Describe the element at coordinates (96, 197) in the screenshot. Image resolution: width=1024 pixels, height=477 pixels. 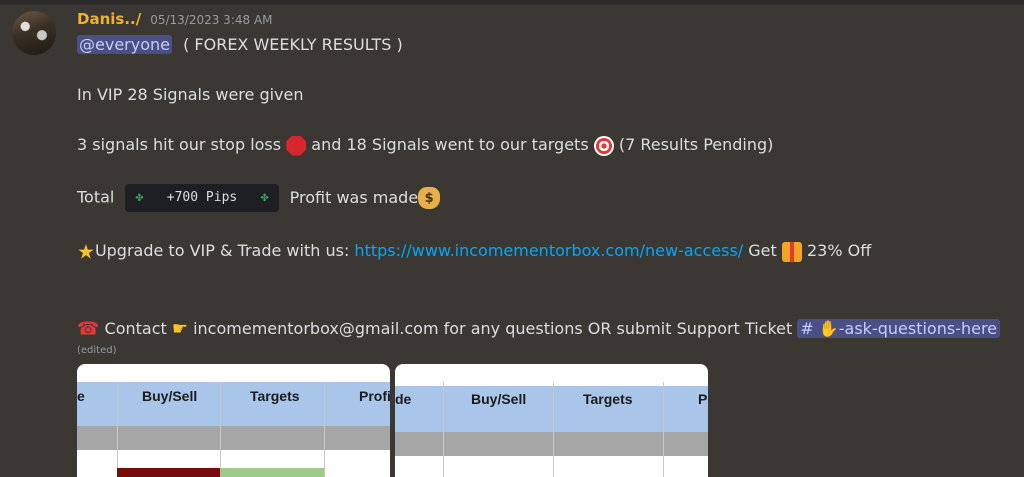
I see `total-prefix: Total` at that location.